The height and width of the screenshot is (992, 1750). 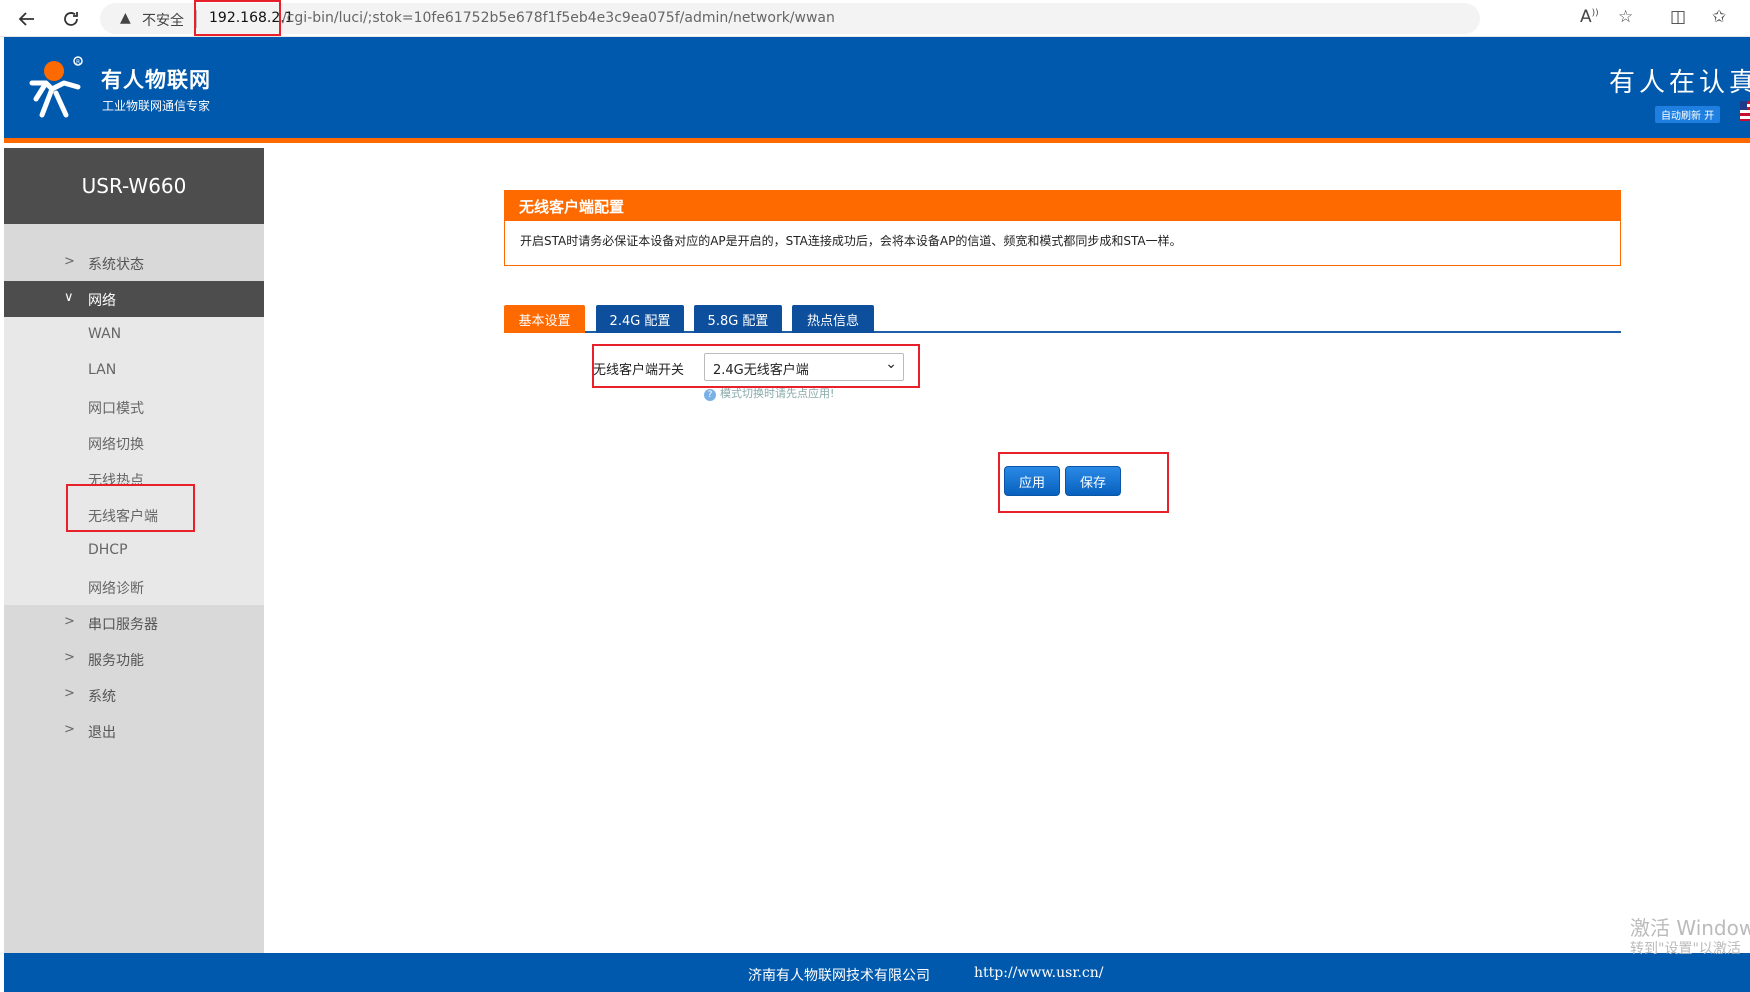 What do you see at coordinates (123, 625) in the screenshot?
I see `sidebar-item-label: 串口服务器` at bounding box center [123, 625].